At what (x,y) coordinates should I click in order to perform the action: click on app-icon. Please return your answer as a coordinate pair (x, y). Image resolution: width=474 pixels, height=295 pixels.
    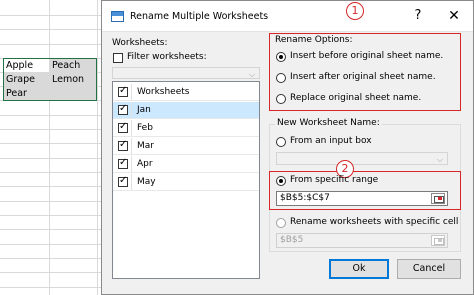
    Looking at the image, I should click on (117, 16).